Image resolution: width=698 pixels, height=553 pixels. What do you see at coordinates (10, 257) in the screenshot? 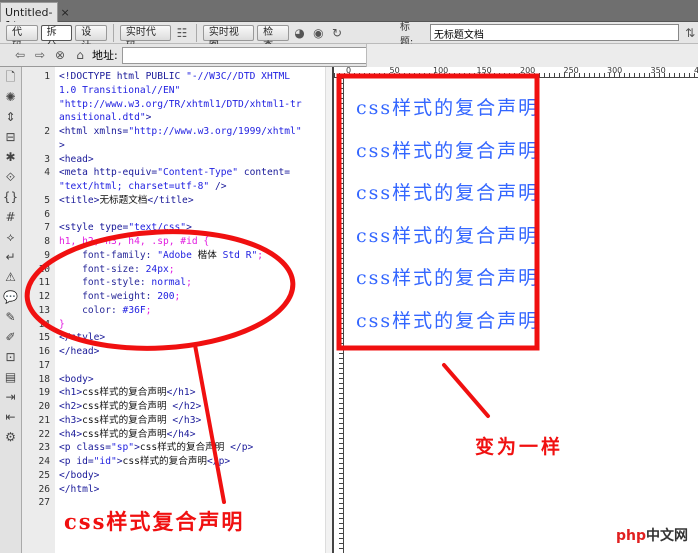
I see `word-wrap-icon: ↵` at bounding box center [10, 257].